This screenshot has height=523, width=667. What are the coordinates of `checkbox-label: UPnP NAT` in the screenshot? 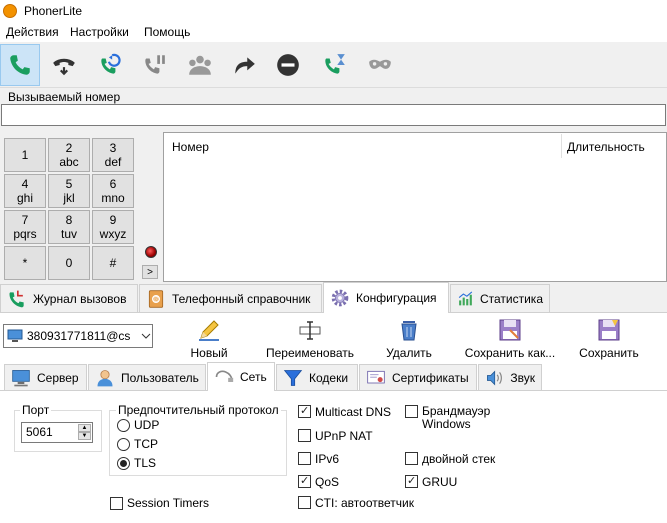 It's located at (344, 436).